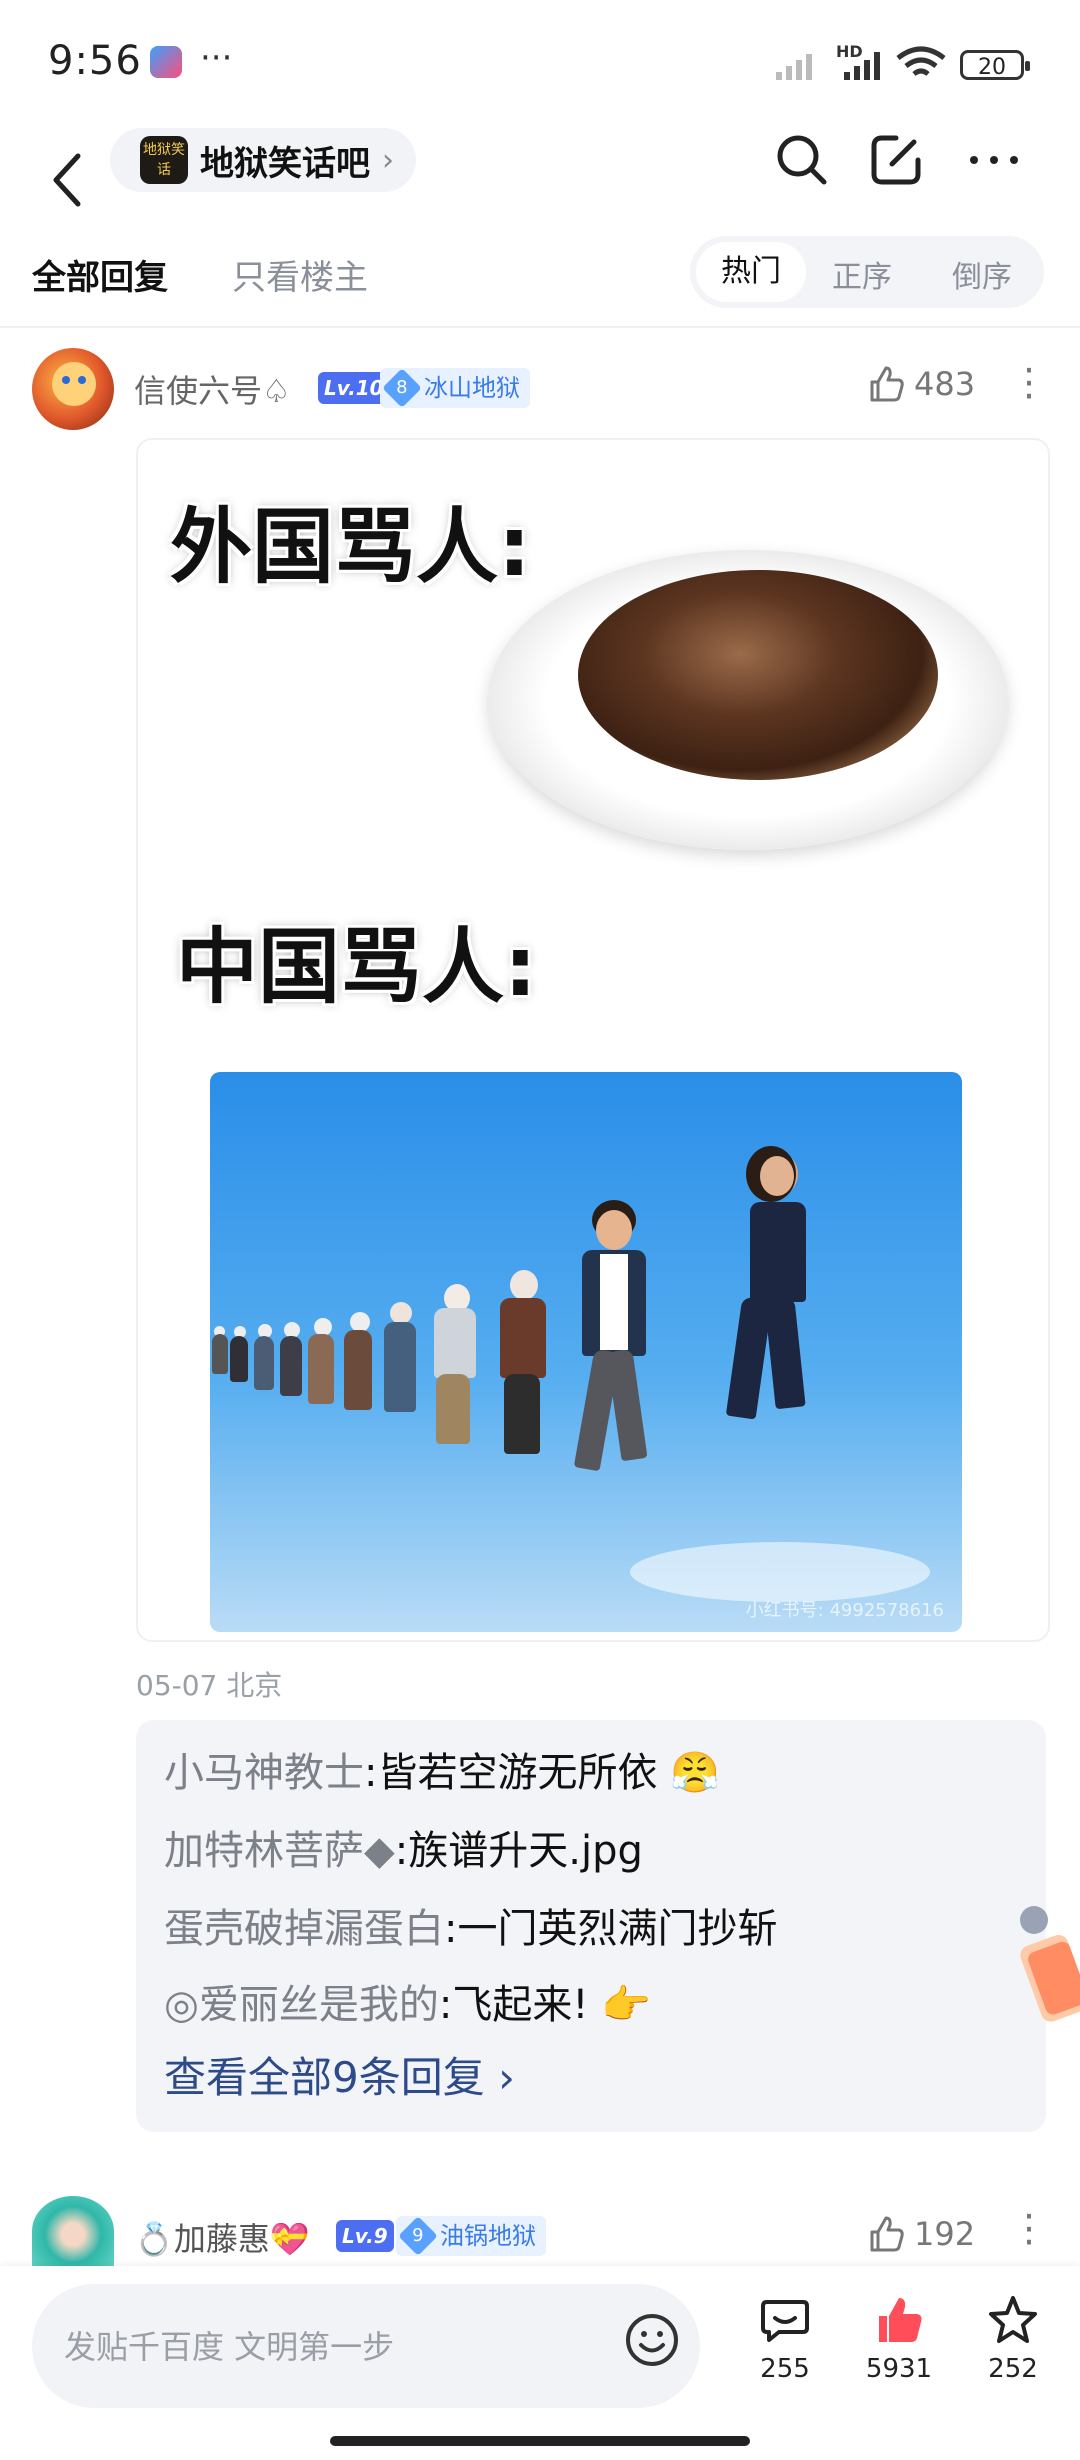 The height and width of the screenshot is (2460, 1080). I want to click on sort-descending: 倒序, so click(982, 274).